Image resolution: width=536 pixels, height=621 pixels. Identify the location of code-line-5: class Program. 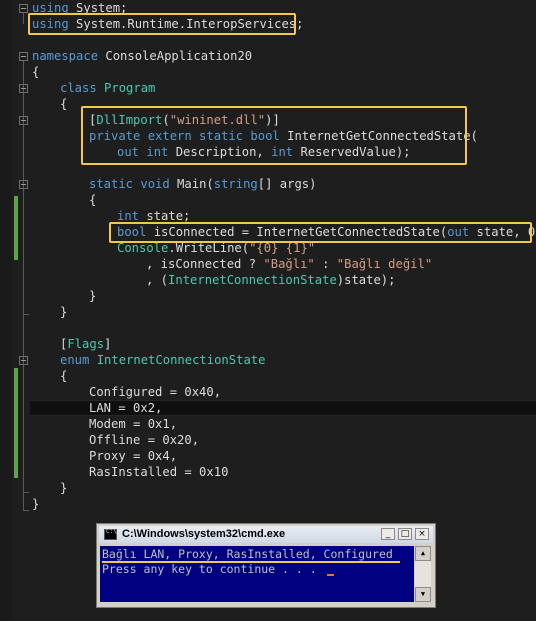
(108, 88).